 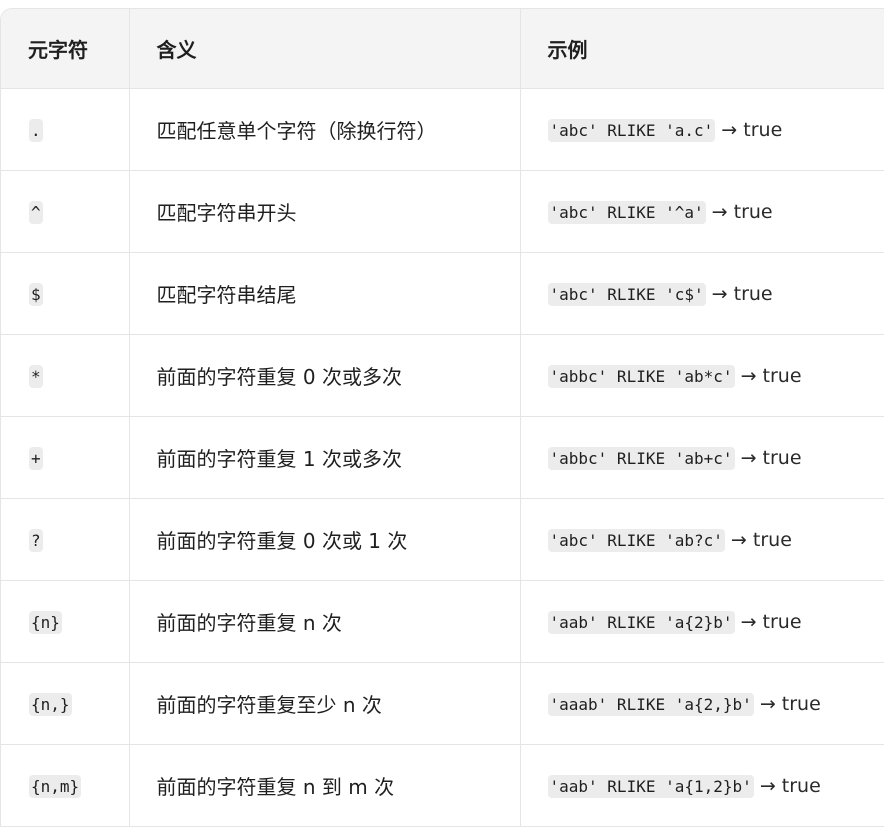 What do you see at coordinates (650, 786) in the screenshot?
I see `example-code: 'aab' RLIKE 'a{1,2}b'` at bounding box center [650, 786].